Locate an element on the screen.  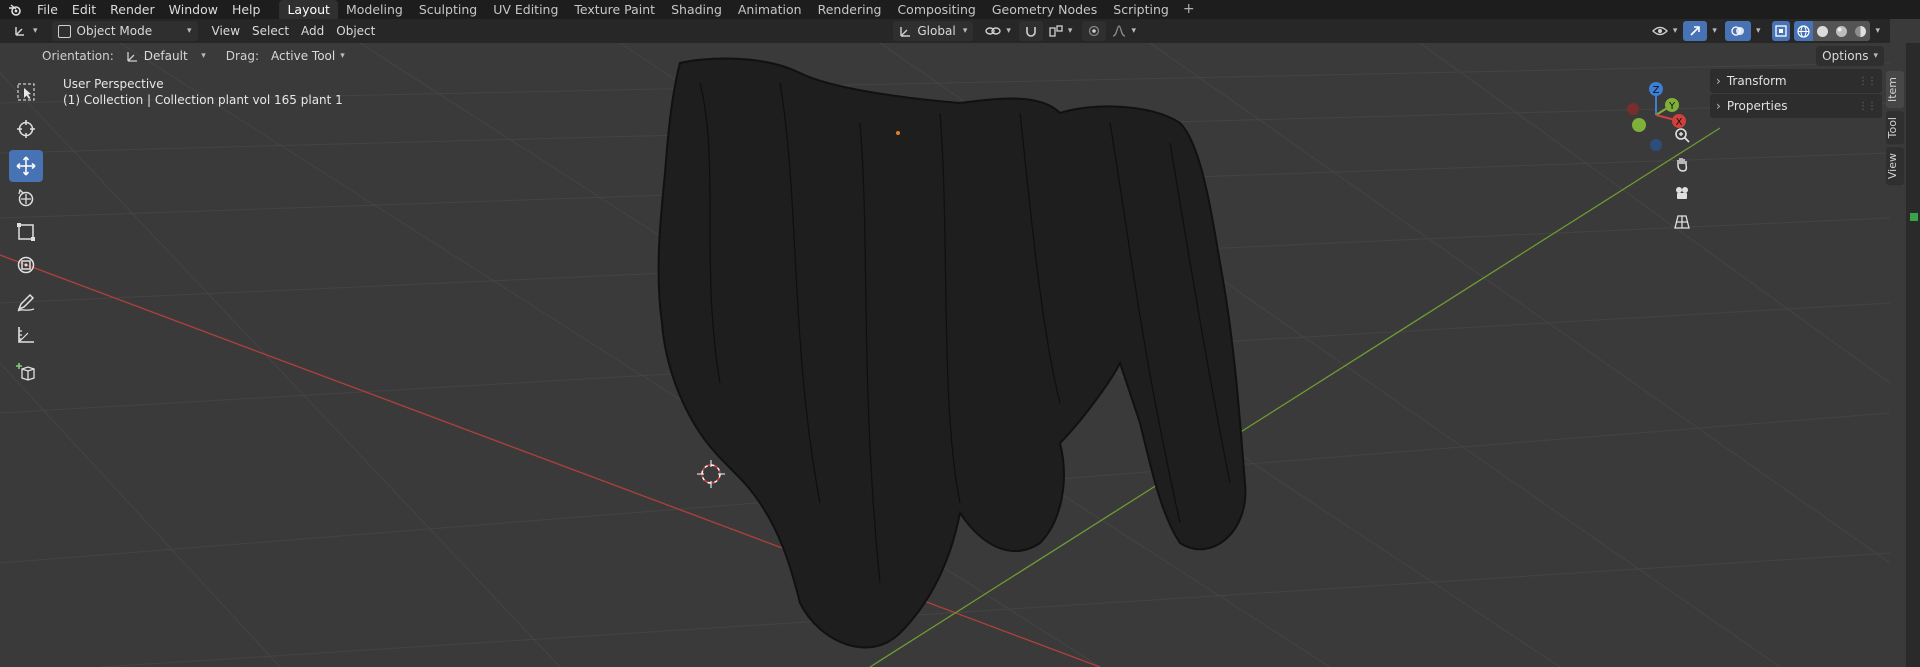
zoom-button is located at coordinates (1682, 135).